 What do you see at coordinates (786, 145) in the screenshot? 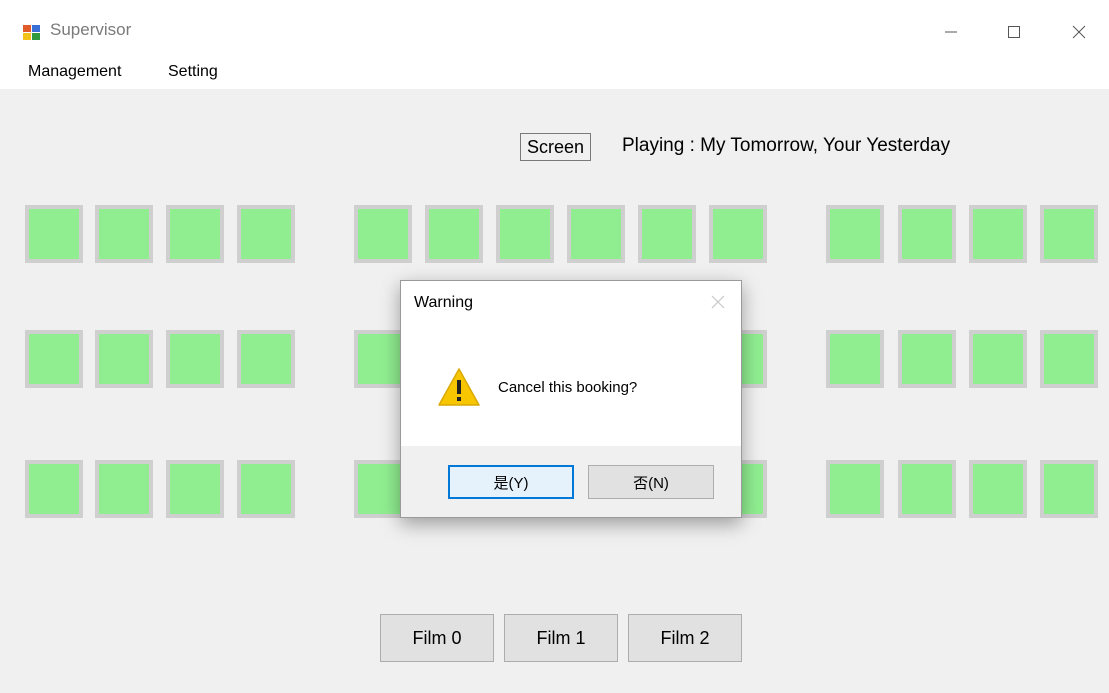
I see `now-playing-text: Playing : My Tomorrow, Your Yesterday` at bounding box center [786, 145].